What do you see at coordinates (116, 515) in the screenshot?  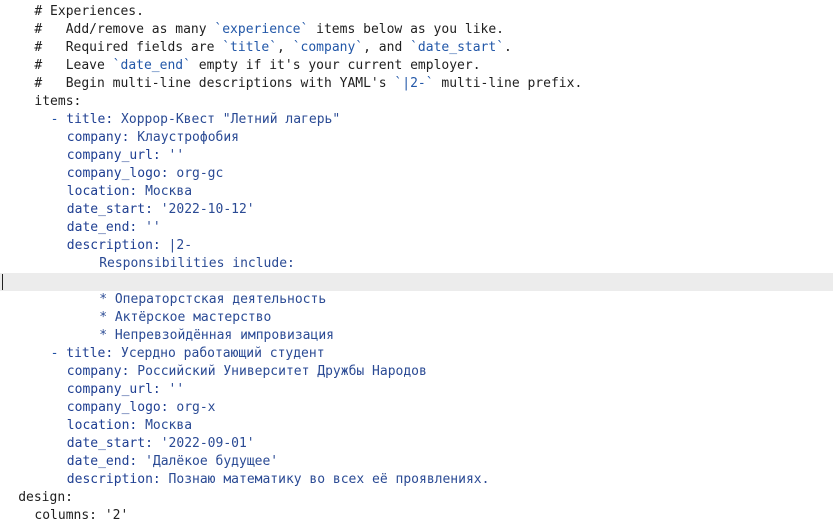 I see `code-token: '2'` at bounding box center [116, 515].